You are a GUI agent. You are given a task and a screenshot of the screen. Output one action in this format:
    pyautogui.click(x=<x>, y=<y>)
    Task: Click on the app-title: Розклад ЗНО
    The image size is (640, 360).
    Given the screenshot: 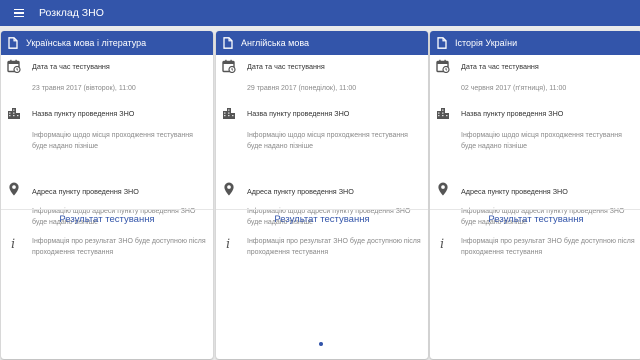 What is the action you would take?
    pyautogui.click(x=71, y=13)
    